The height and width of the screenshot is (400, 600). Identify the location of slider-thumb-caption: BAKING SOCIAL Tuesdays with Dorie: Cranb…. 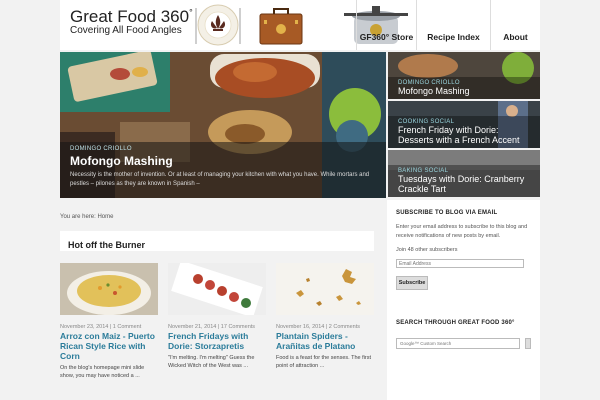
(464, 181).